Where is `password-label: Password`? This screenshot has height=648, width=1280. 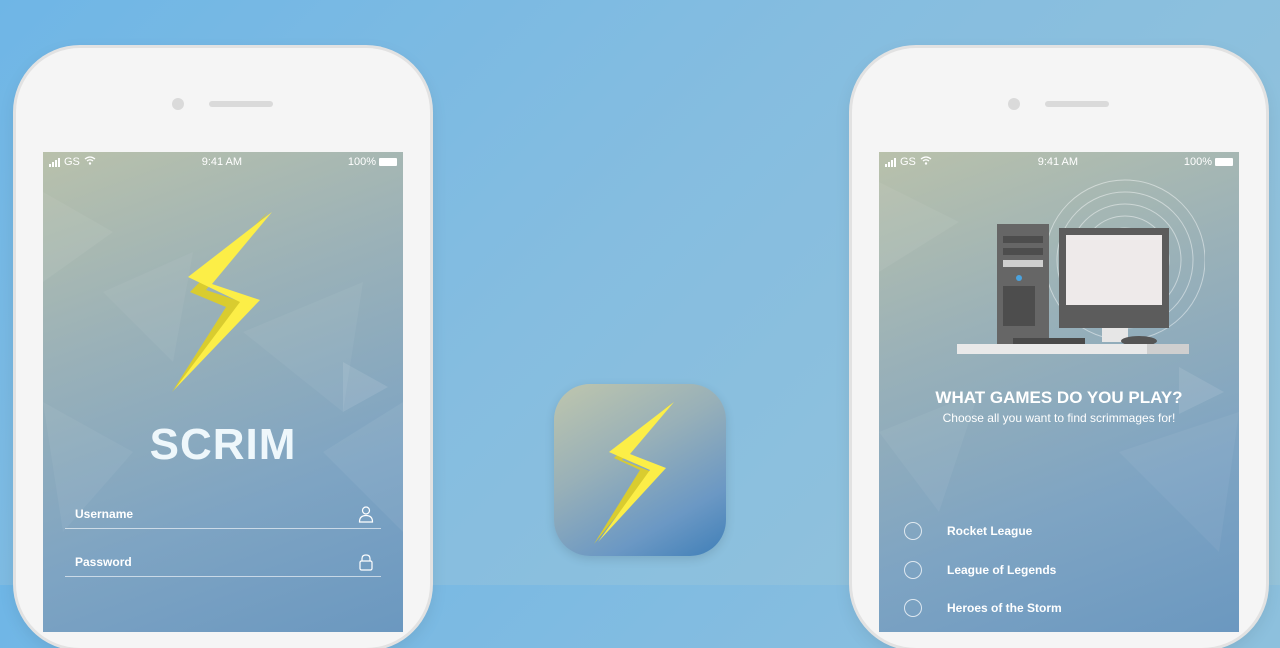 password-label: Password is located at coordinates (103, 562).